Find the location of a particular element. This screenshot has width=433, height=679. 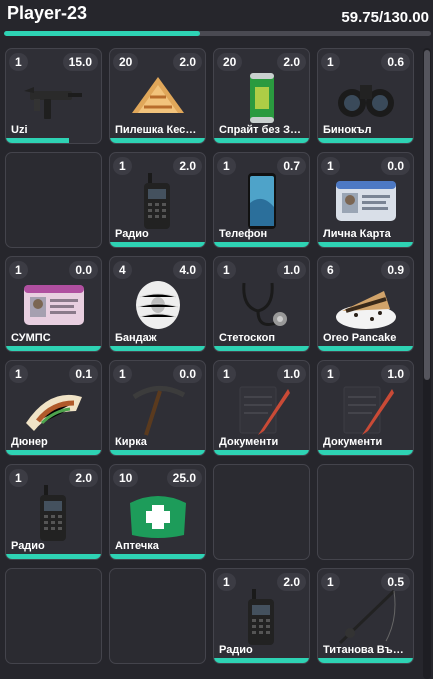

inventory-slot: 1 0.0 СУМПС is located at coordinates (53, 304).